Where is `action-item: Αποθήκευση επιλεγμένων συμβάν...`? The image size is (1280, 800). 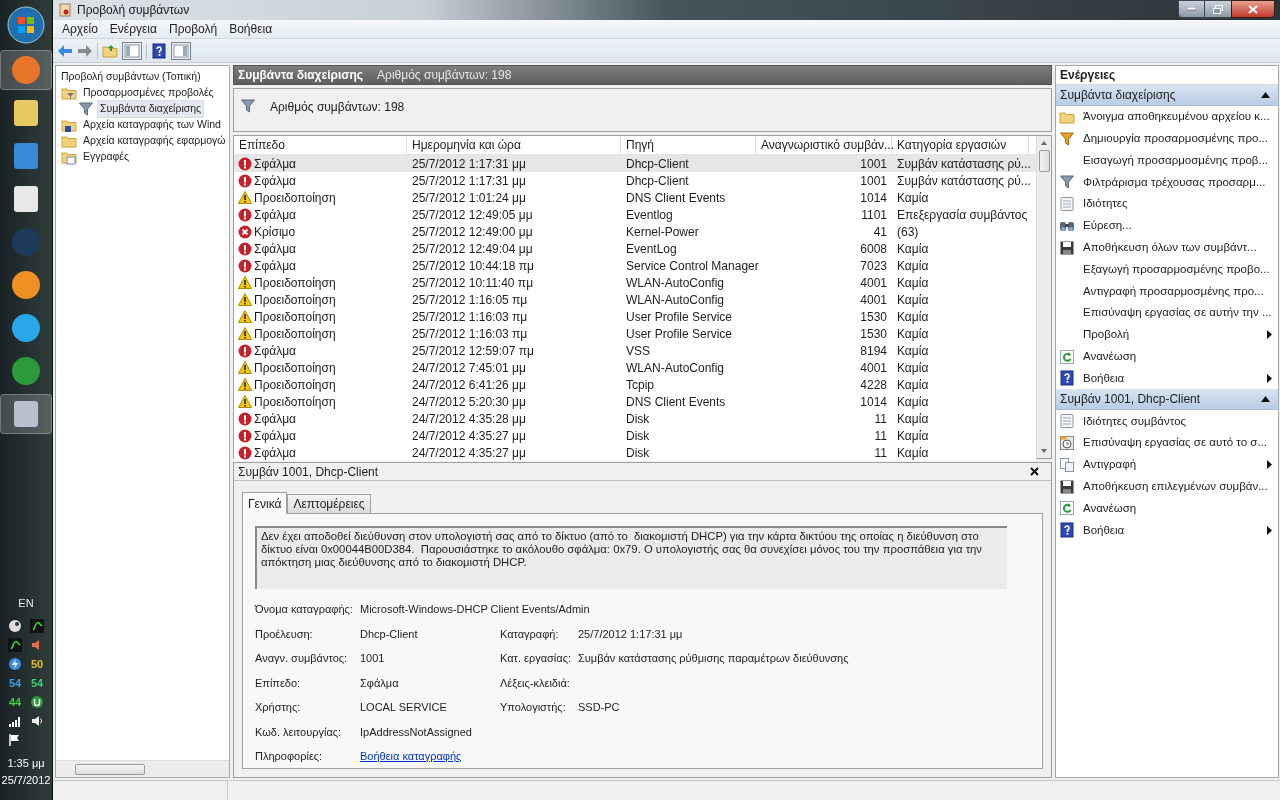 action-item: Αποθήκευση επιλεγμένων συμβάν... is located at coordinates (1177, 487).